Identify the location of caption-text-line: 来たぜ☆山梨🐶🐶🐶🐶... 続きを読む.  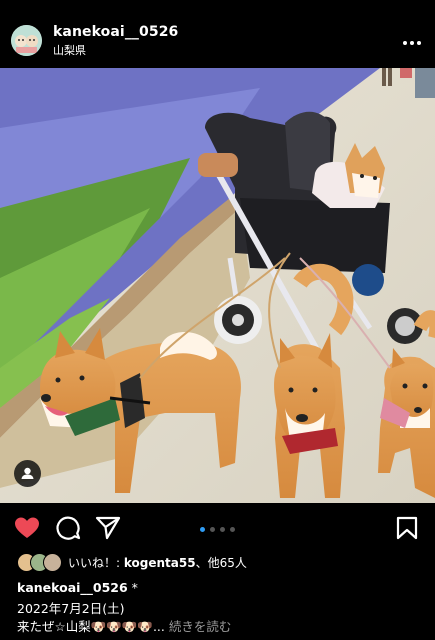
(124, 625).